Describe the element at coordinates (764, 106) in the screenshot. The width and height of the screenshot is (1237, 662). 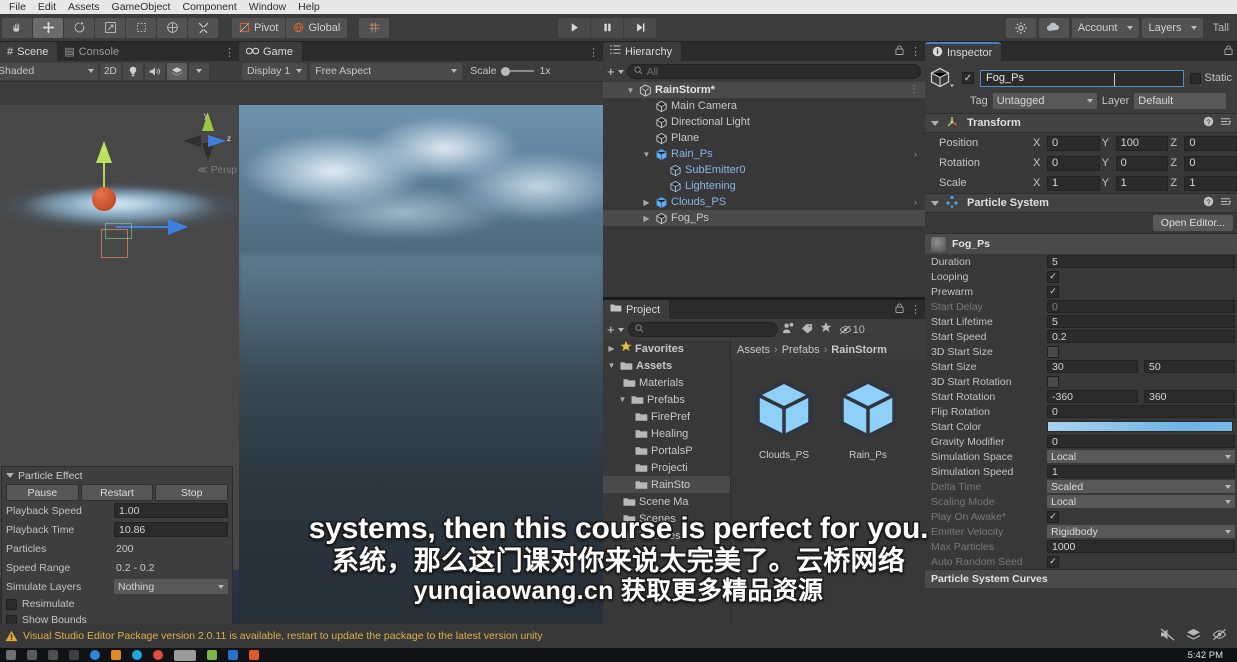
I see `hierarchy-row-main-camera: Main Camera` at that location.